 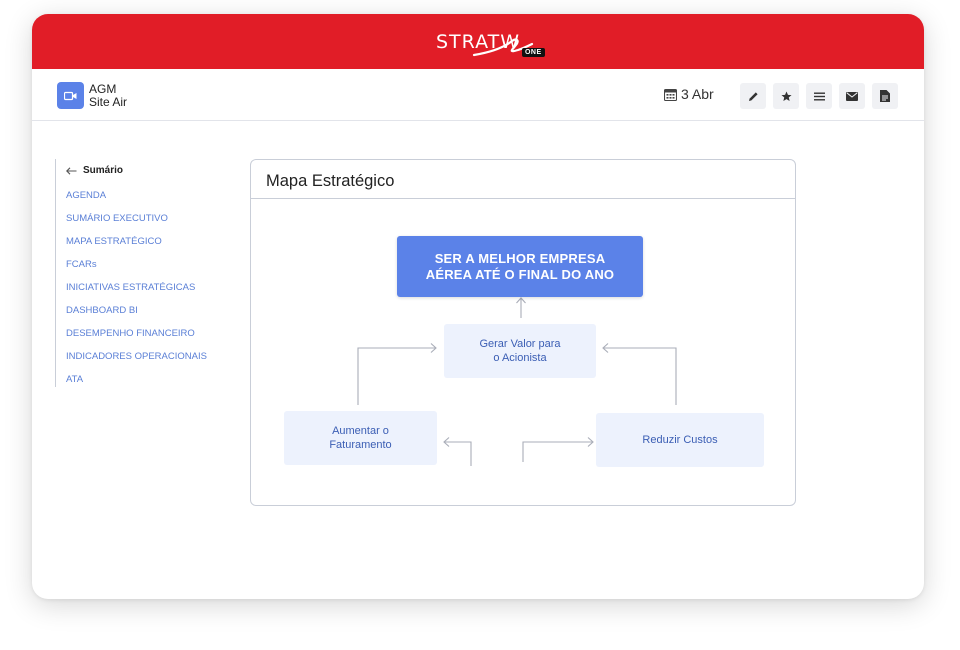 I want to click on mail-icon, so click(x=852, y=96).